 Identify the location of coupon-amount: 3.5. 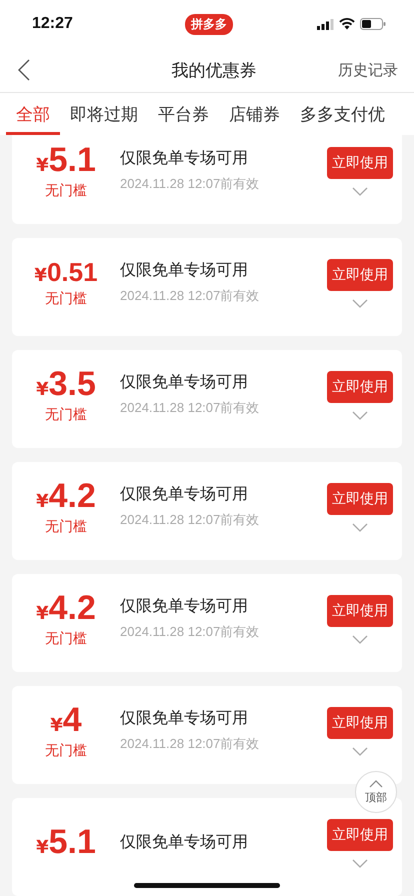
(72, 384).